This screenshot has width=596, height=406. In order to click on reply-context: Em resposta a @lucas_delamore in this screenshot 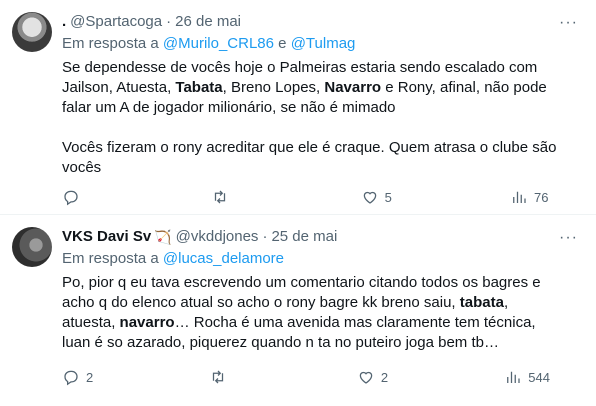, I will do `click(321, 259)`.